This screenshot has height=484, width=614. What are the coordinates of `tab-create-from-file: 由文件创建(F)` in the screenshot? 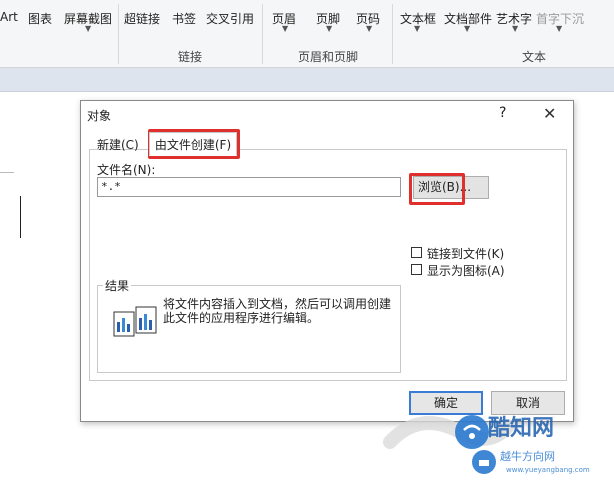 It's located at (193, 144).